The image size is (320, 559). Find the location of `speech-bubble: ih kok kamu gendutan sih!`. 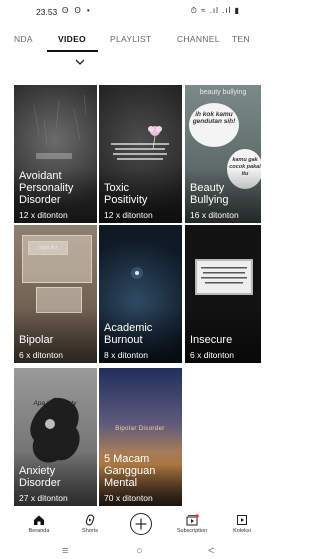

speech-bubble: ih kok kamu gendutan sih! is located at coordinates (214, 125).